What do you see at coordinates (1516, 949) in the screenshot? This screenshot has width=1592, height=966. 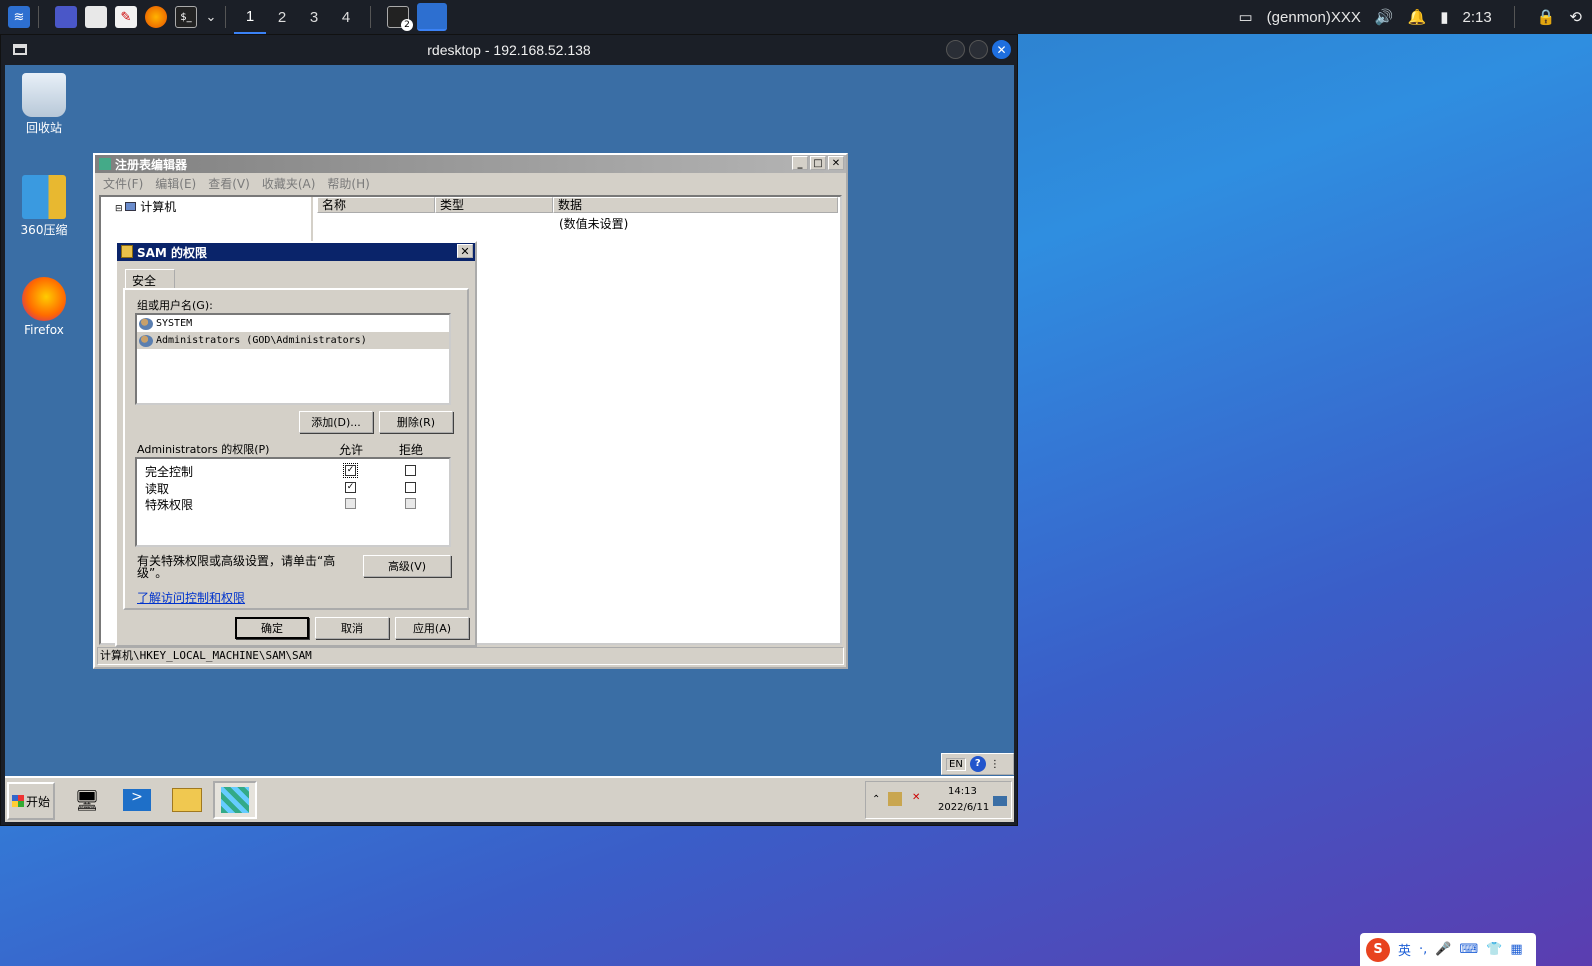 I see `toolbox-icon: ▦` at bounding box center [1516, 949].